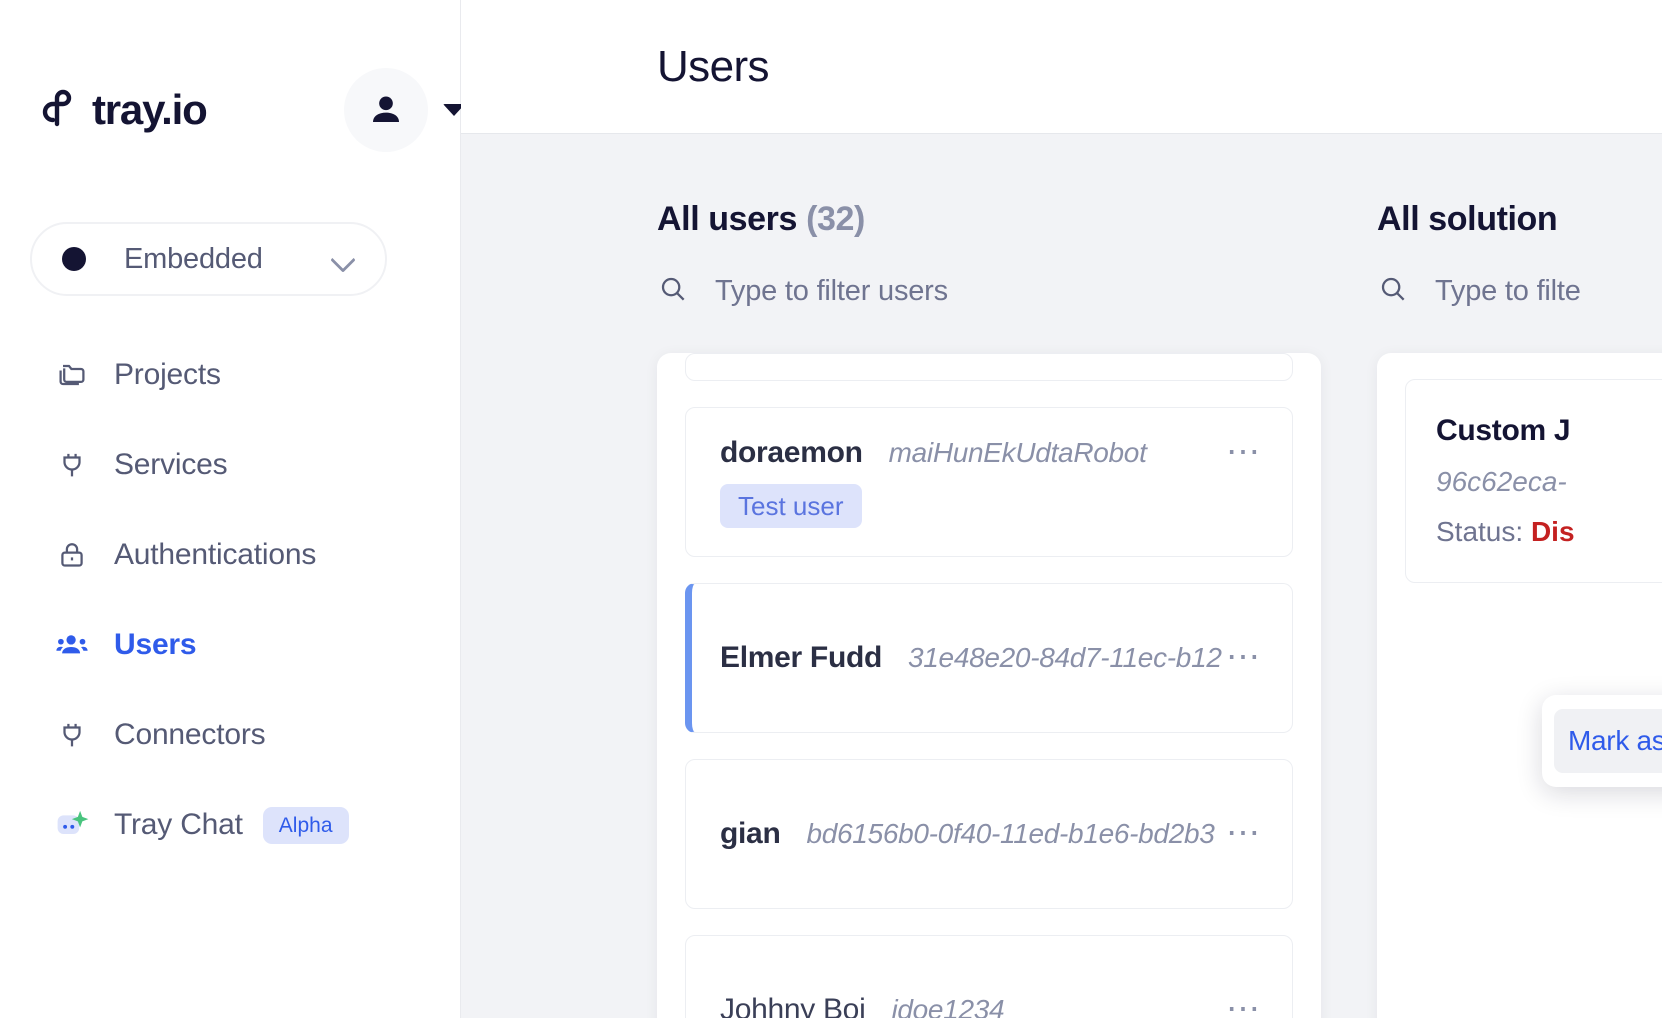 This screenshot has height=1018, width=1662. What do you see at coordinates (215, 554) in the screenshot?
I see `sidebar-item-label: Authentications` at bounding box center [215, 554].